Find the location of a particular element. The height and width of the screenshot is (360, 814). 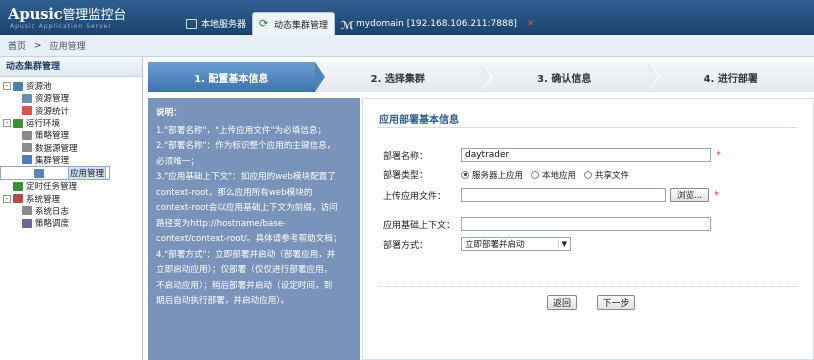

radio-label: 共享文件 is located at coordinates (612, 175).